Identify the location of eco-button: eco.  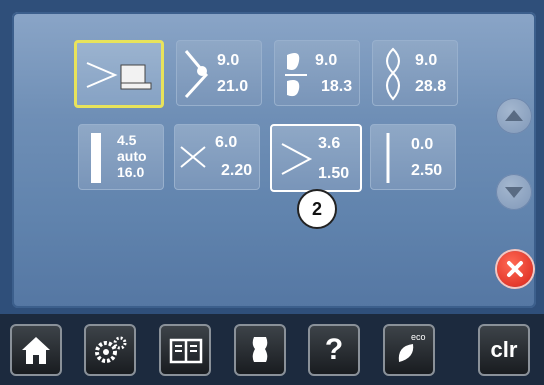
(409, 350).